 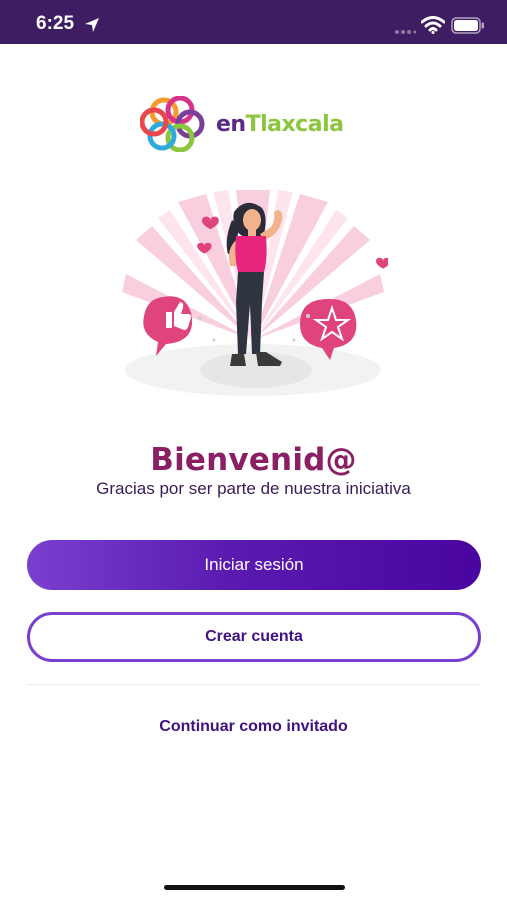 What do you see at coordinates (253, 22) in the screenshot?
I see `status-bar: 6:25` at bounding box center [253, 22].